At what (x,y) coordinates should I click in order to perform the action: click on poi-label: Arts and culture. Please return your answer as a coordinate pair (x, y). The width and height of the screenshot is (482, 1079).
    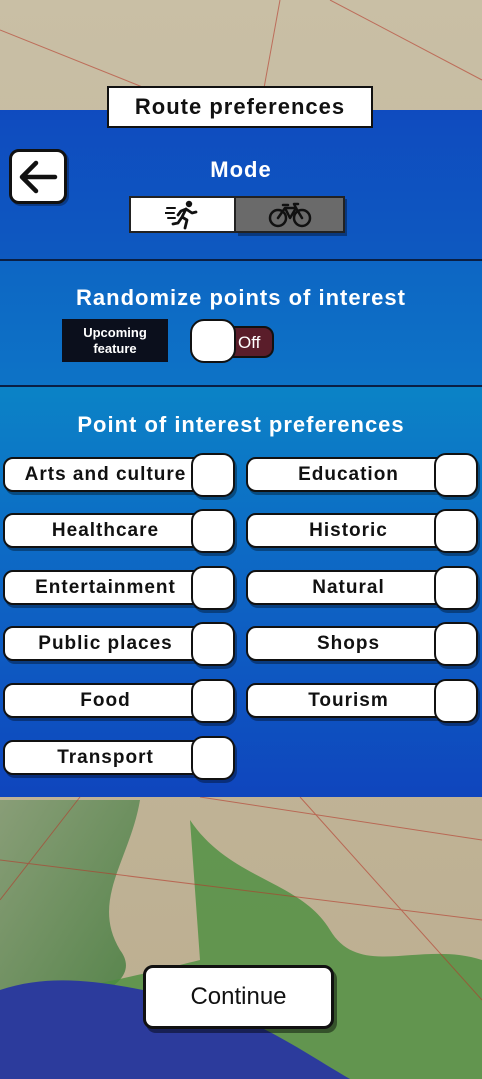
    Looking at the image, I should click on (105, 474).